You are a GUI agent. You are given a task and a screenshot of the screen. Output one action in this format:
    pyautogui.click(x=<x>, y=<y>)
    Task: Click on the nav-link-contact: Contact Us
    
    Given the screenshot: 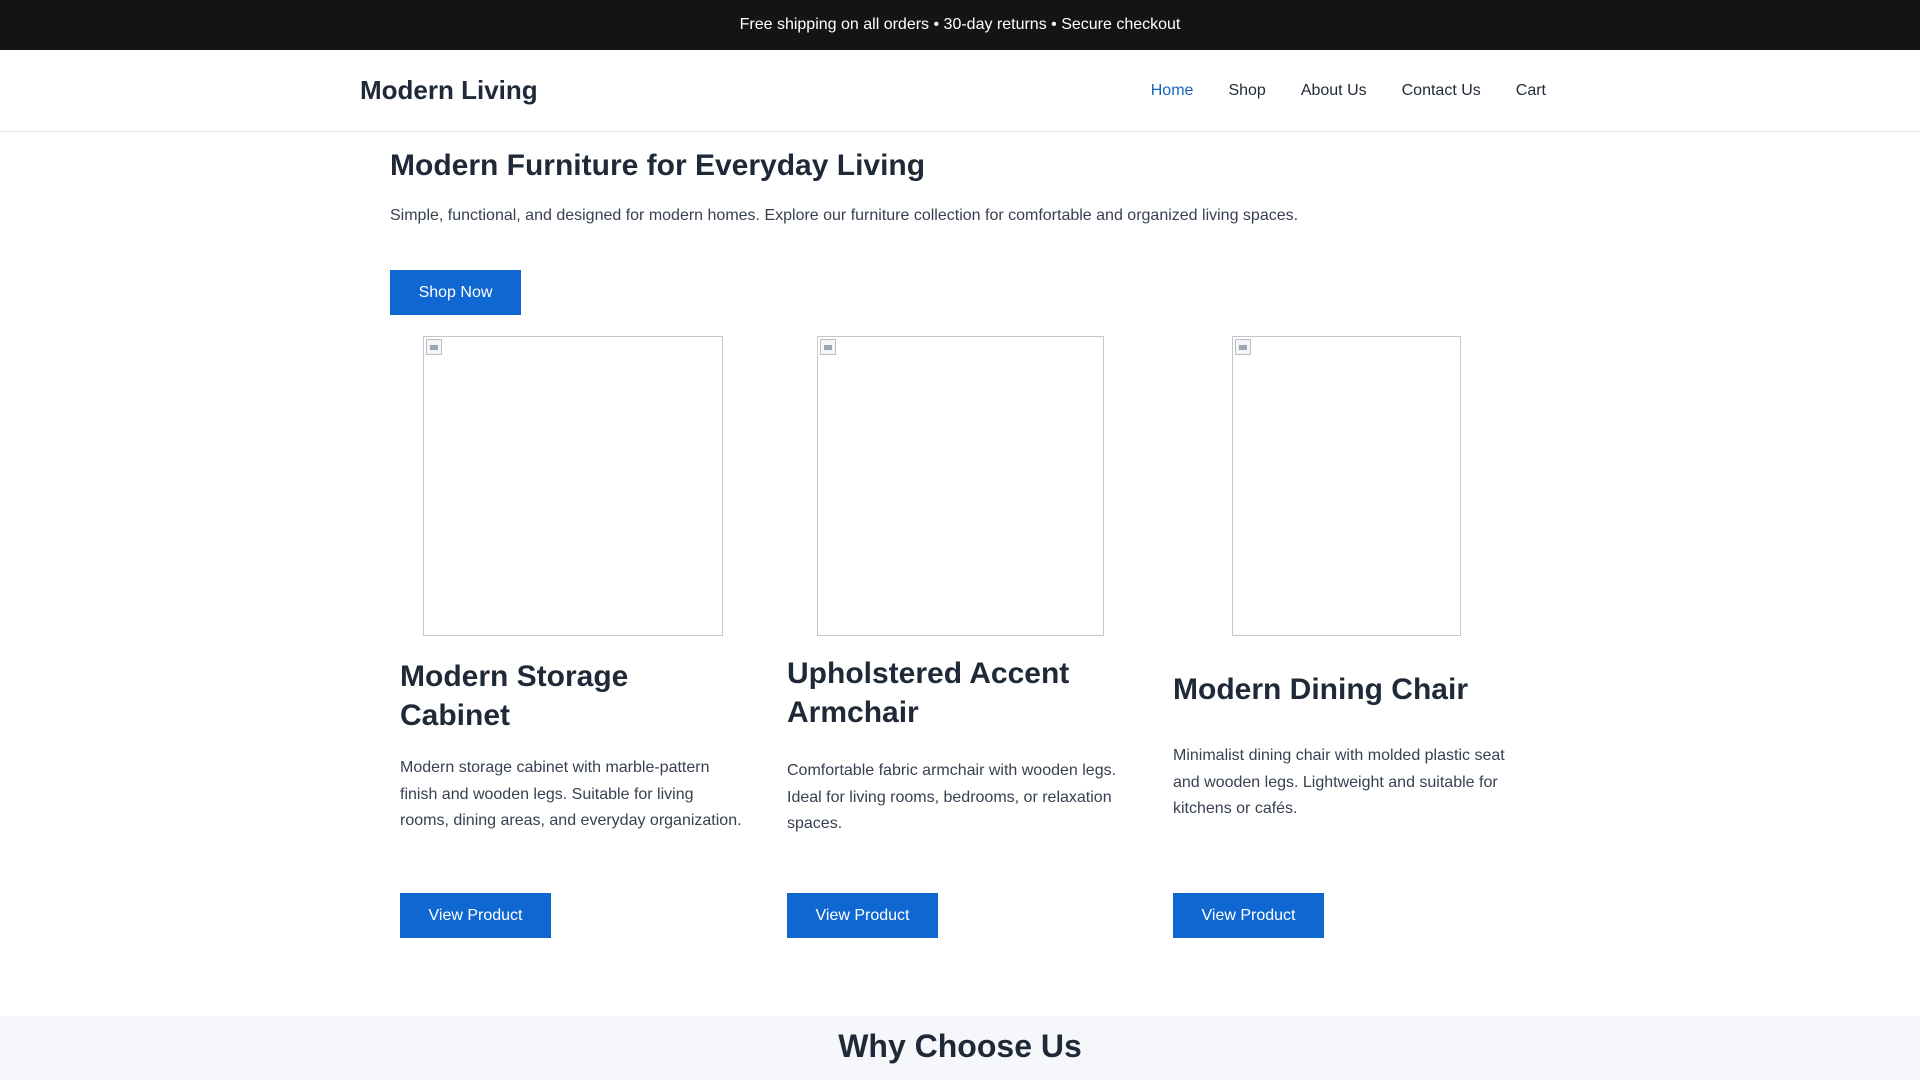 What is the action you would take?
    pyautogui.click(x=1441, y=91)
    